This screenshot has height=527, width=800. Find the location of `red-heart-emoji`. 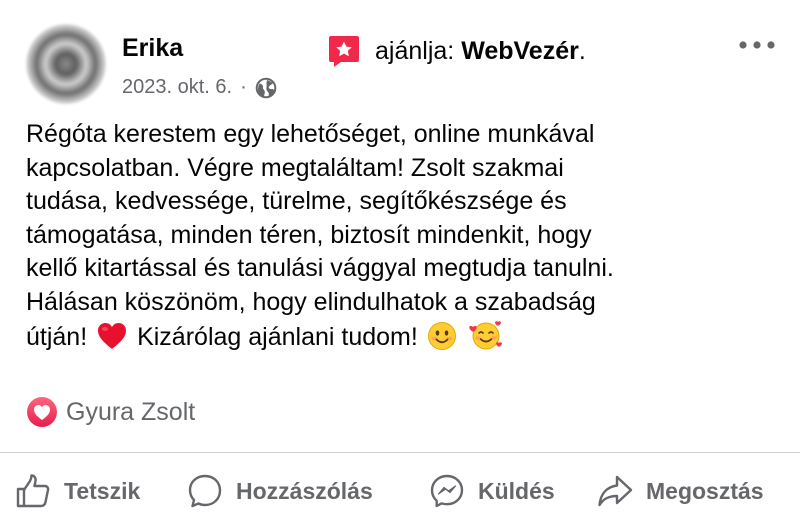

red-heart-emoji is located at coordinates (112, 336).